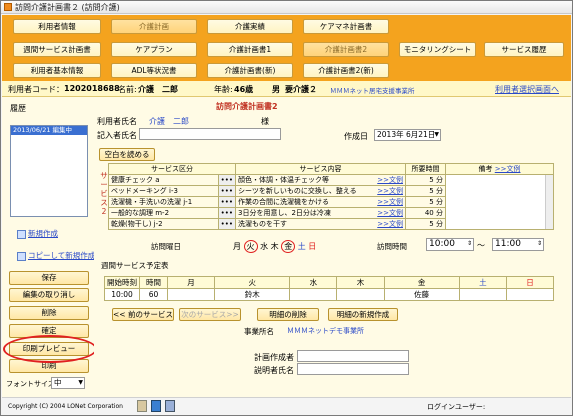  I want to click on writer-input, so click(210, 134).